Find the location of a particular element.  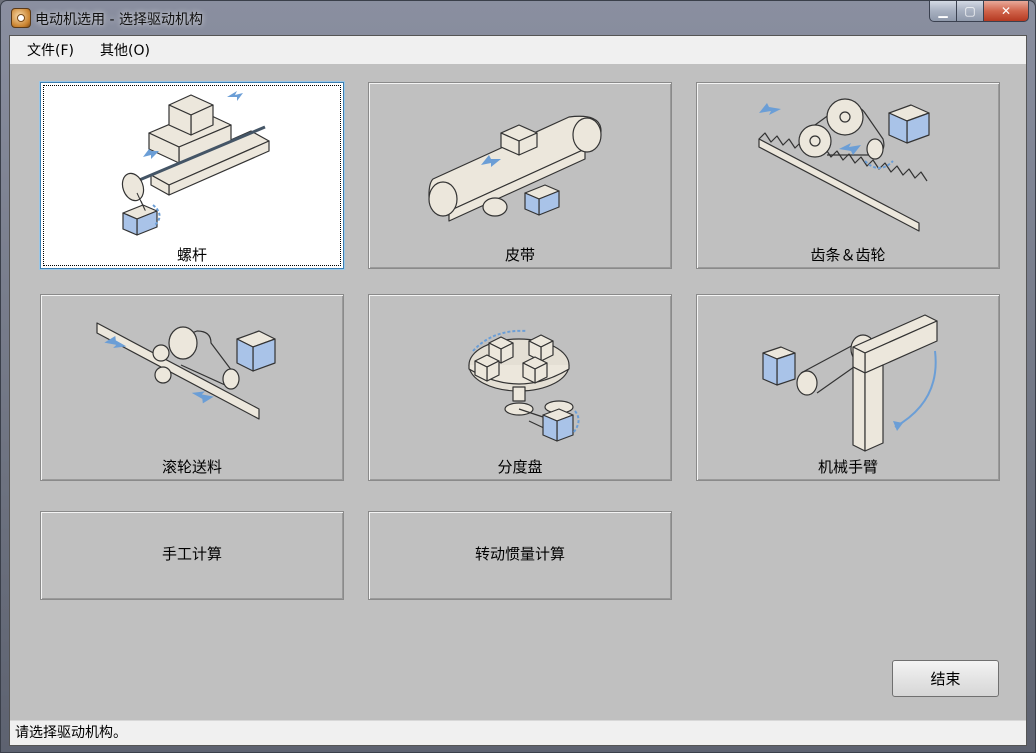

tile-label: 滚轮送料 is located at coordinates (191, 467).